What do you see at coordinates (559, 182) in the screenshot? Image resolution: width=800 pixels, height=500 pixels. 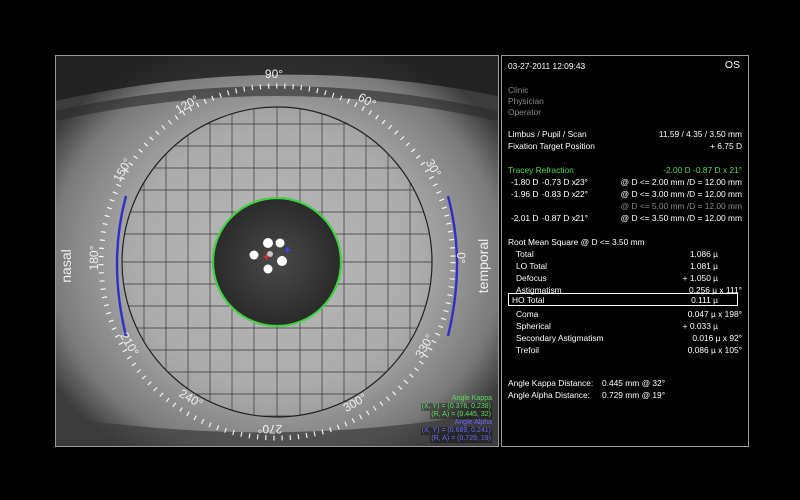 I see `refraction-row-b: -0.73 D x` at bounding box center [559, 182].